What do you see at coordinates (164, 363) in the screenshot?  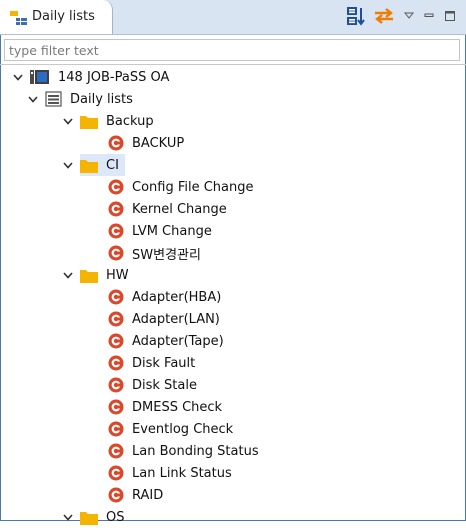 I see `tree-item-label: Disk Fault` at bounding box center [164, 363].